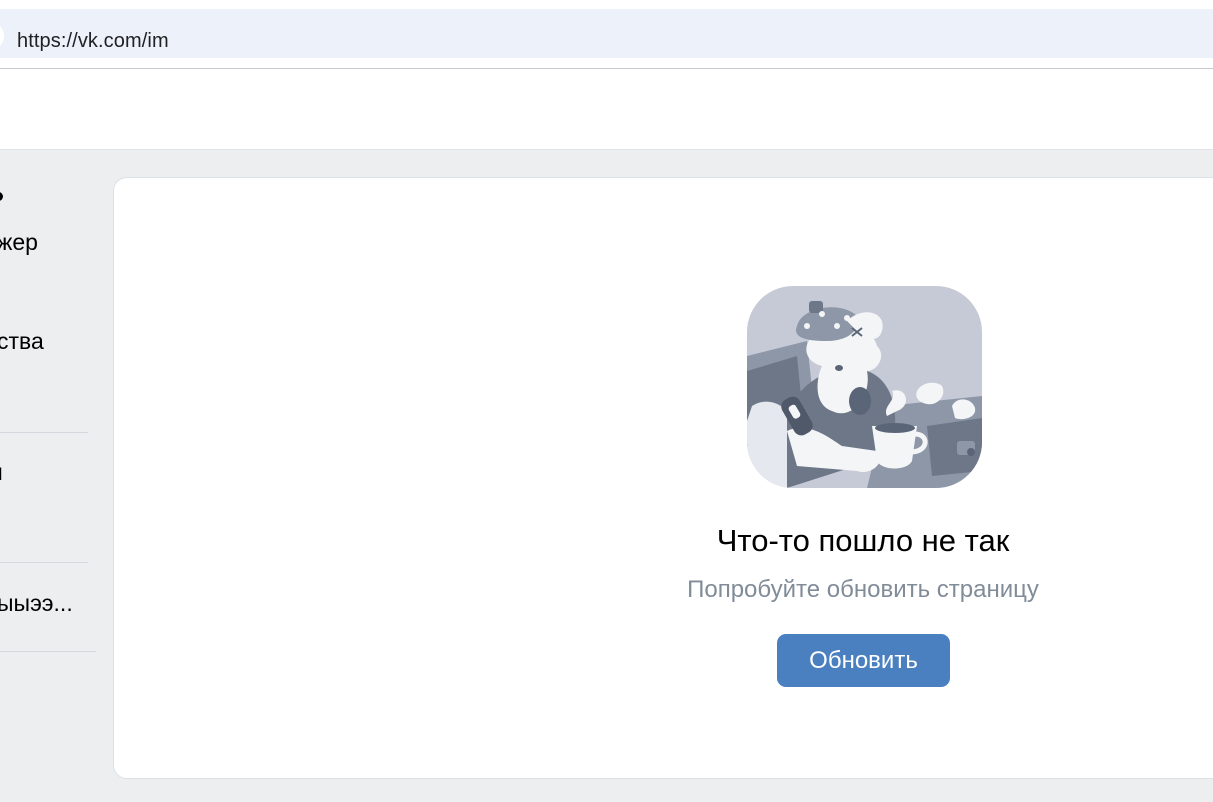 The image size is (1213, 802). What do you see at coordinates (863, 589) in the screenshot?
I see `error-subtitle: Попробуйте обновить страницу` at bounding box center [863, 589].